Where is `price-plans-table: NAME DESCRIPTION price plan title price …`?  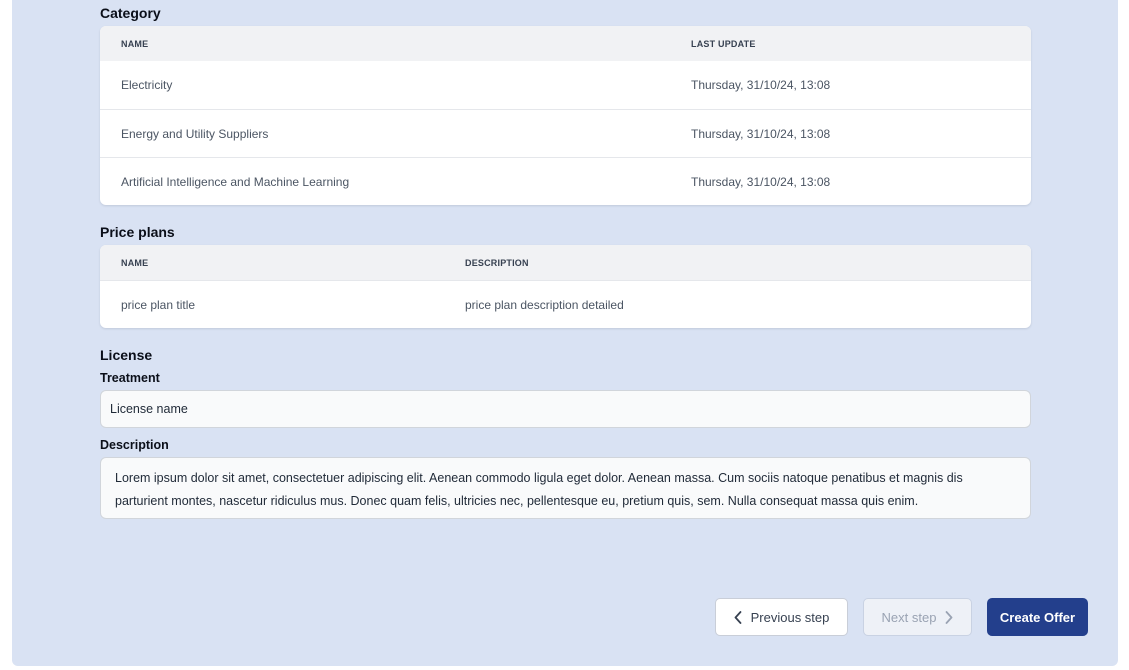
price-plans-table: NAME DESCRIPTION price plan title price … is located at coordinates (565, 286).